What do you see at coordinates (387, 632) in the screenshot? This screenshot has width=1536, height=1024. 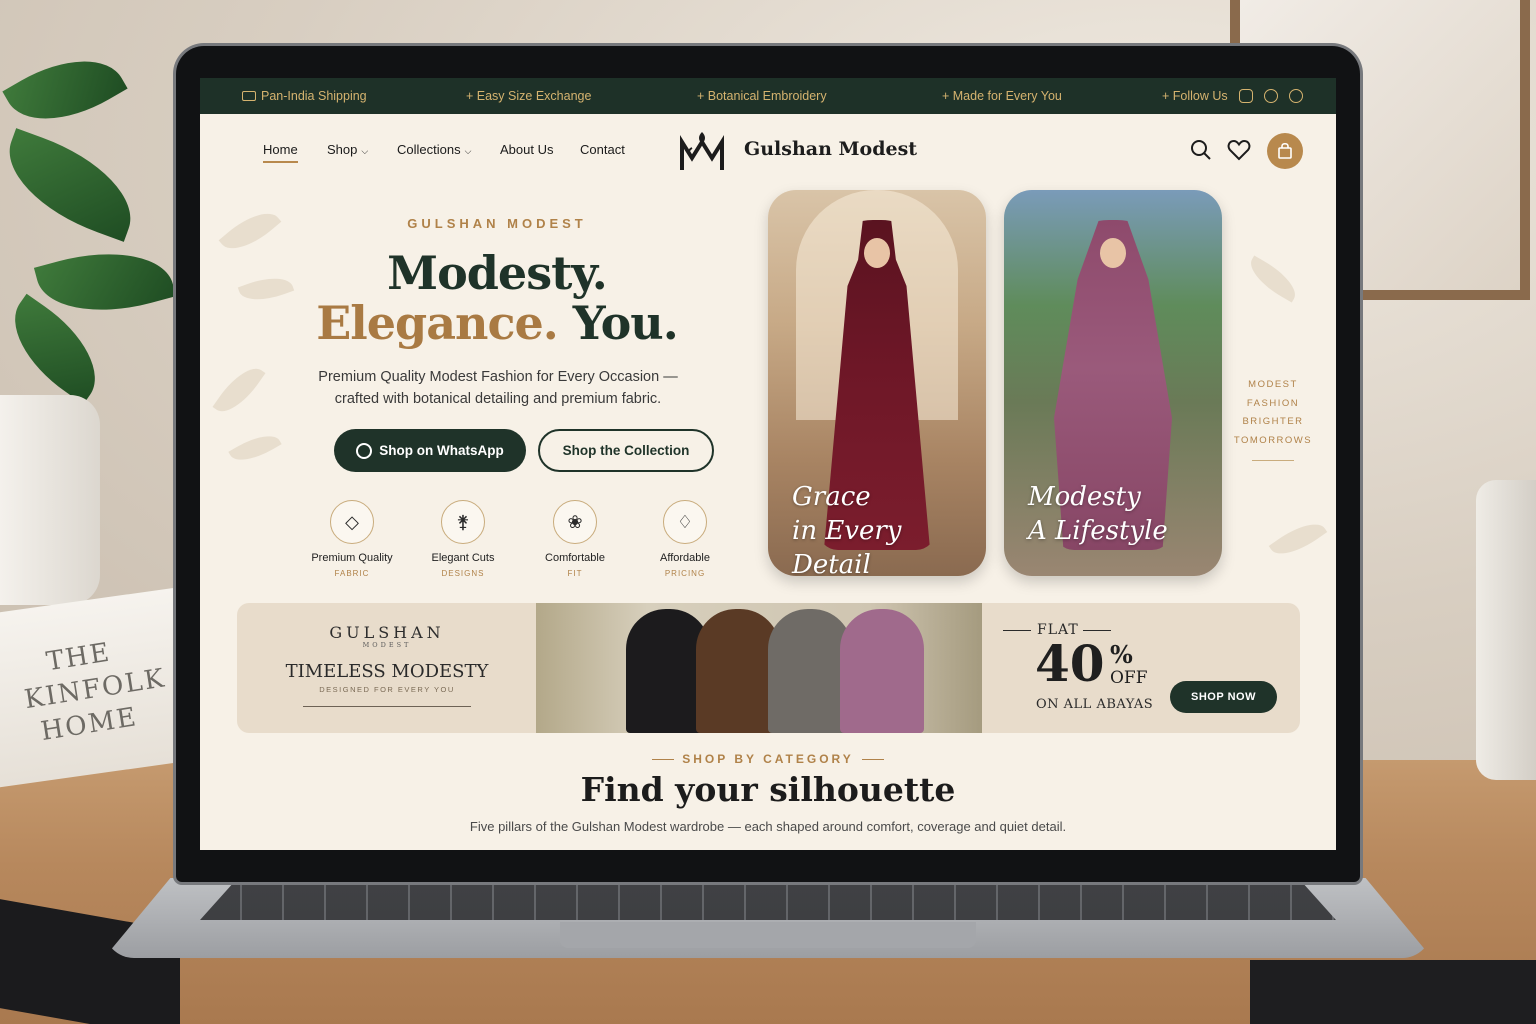 I see `banner-brand: GULSHAN` at bounding box center [387, 632].